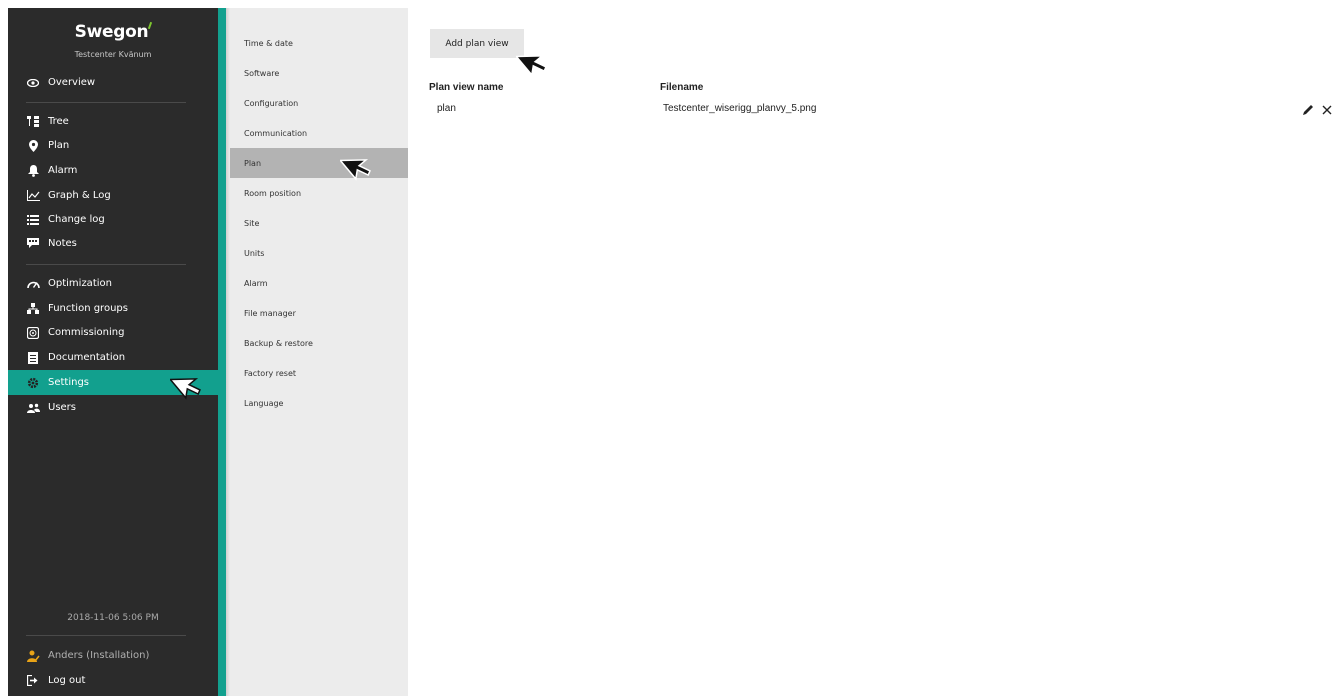 The image size is (1341, 696). Describe the element at coordinates (319, 223) in the screenshot. I see `settings-item-site: Site` at that location.